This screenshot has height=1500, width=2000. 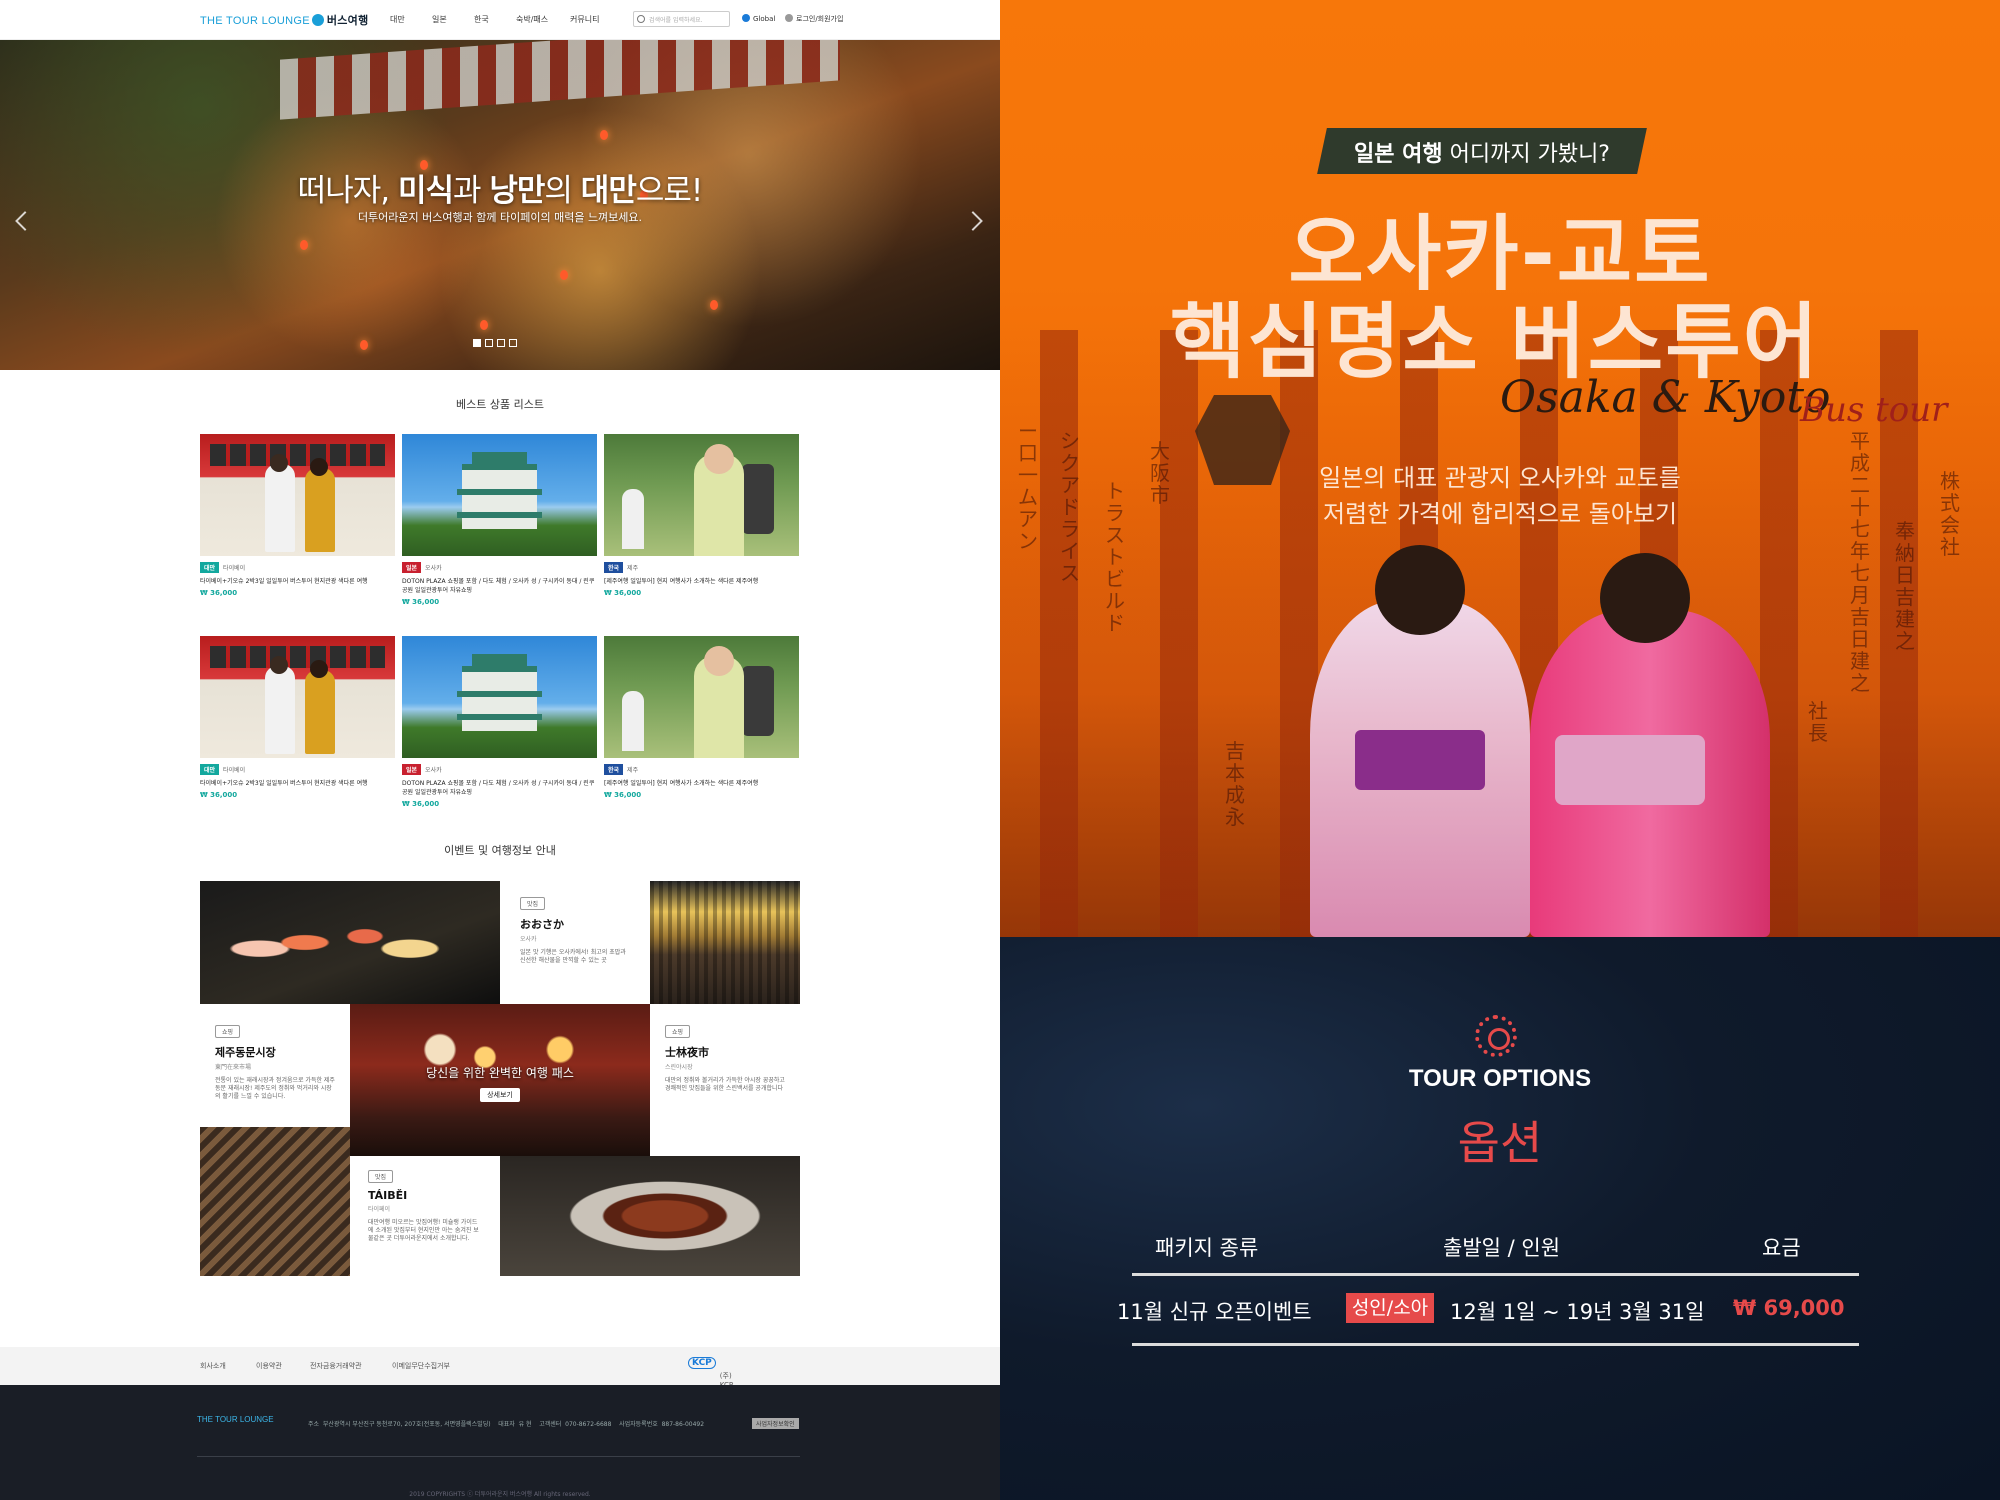 I want to click on user-icon, so click(x=789, y=18).